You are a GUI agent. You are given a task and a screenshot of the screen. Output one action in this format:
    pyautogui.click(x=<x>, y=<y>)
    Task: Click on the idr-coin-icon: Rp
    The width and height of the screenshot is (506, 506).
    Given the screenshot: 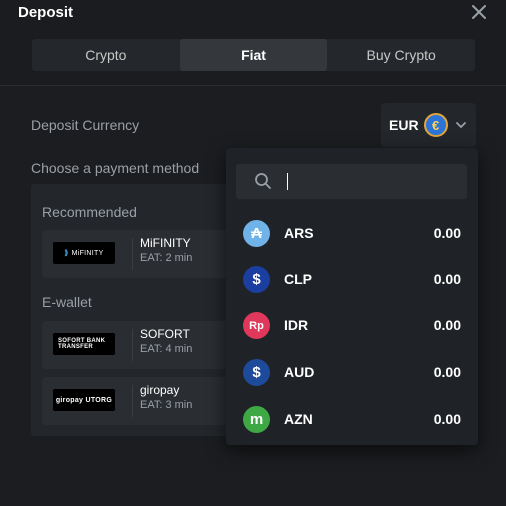 What is the action you would take?
    pyautogui.click(x=256, y=325)
    